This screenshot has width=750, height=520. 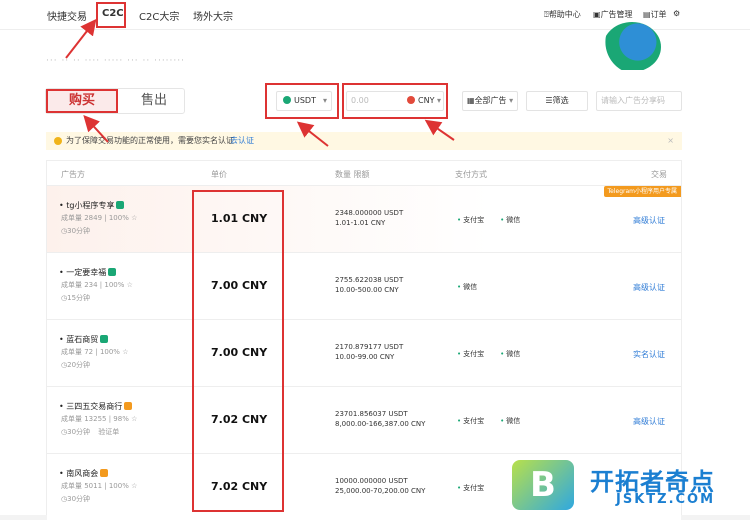 I want to click on col-advertiser: 广告方, so click(x=73, y=174).